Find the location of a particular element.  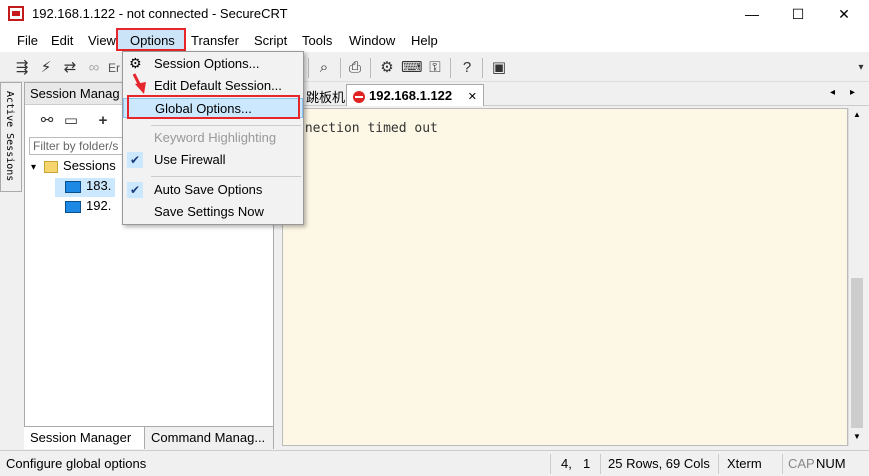

tree-session-item: 192. is located at coordinates (83, 207).